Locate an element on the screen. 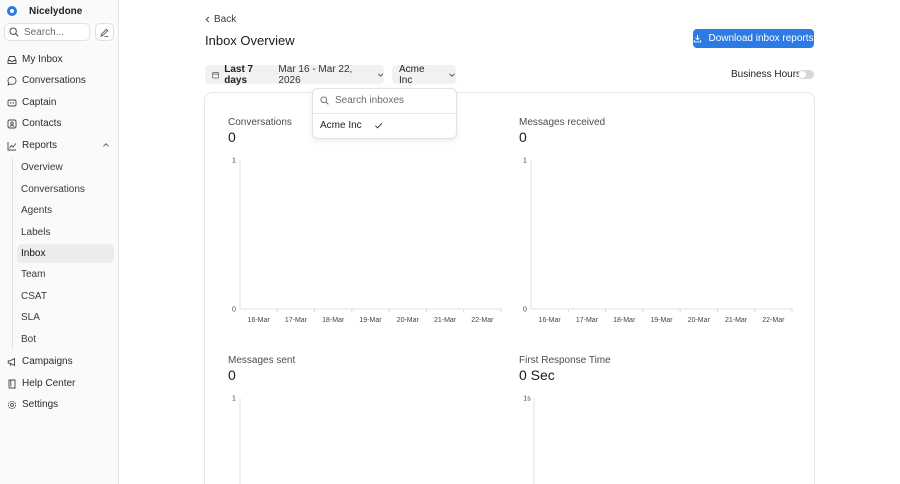 This screenshot has height=484, width=900. inbox-option-label: Acme Inc is located at coordinates (341, 125).